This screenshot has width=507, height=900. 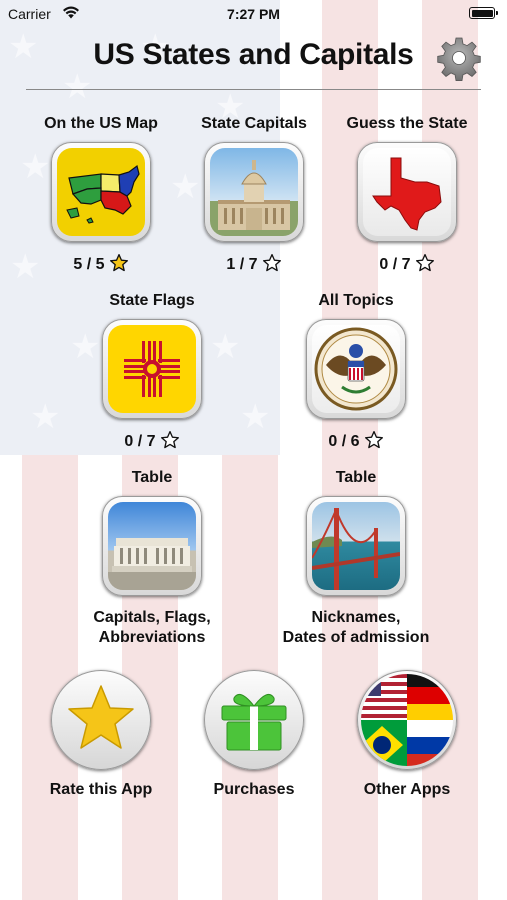 I want to click on star-icon, so click(x=101, y=717).